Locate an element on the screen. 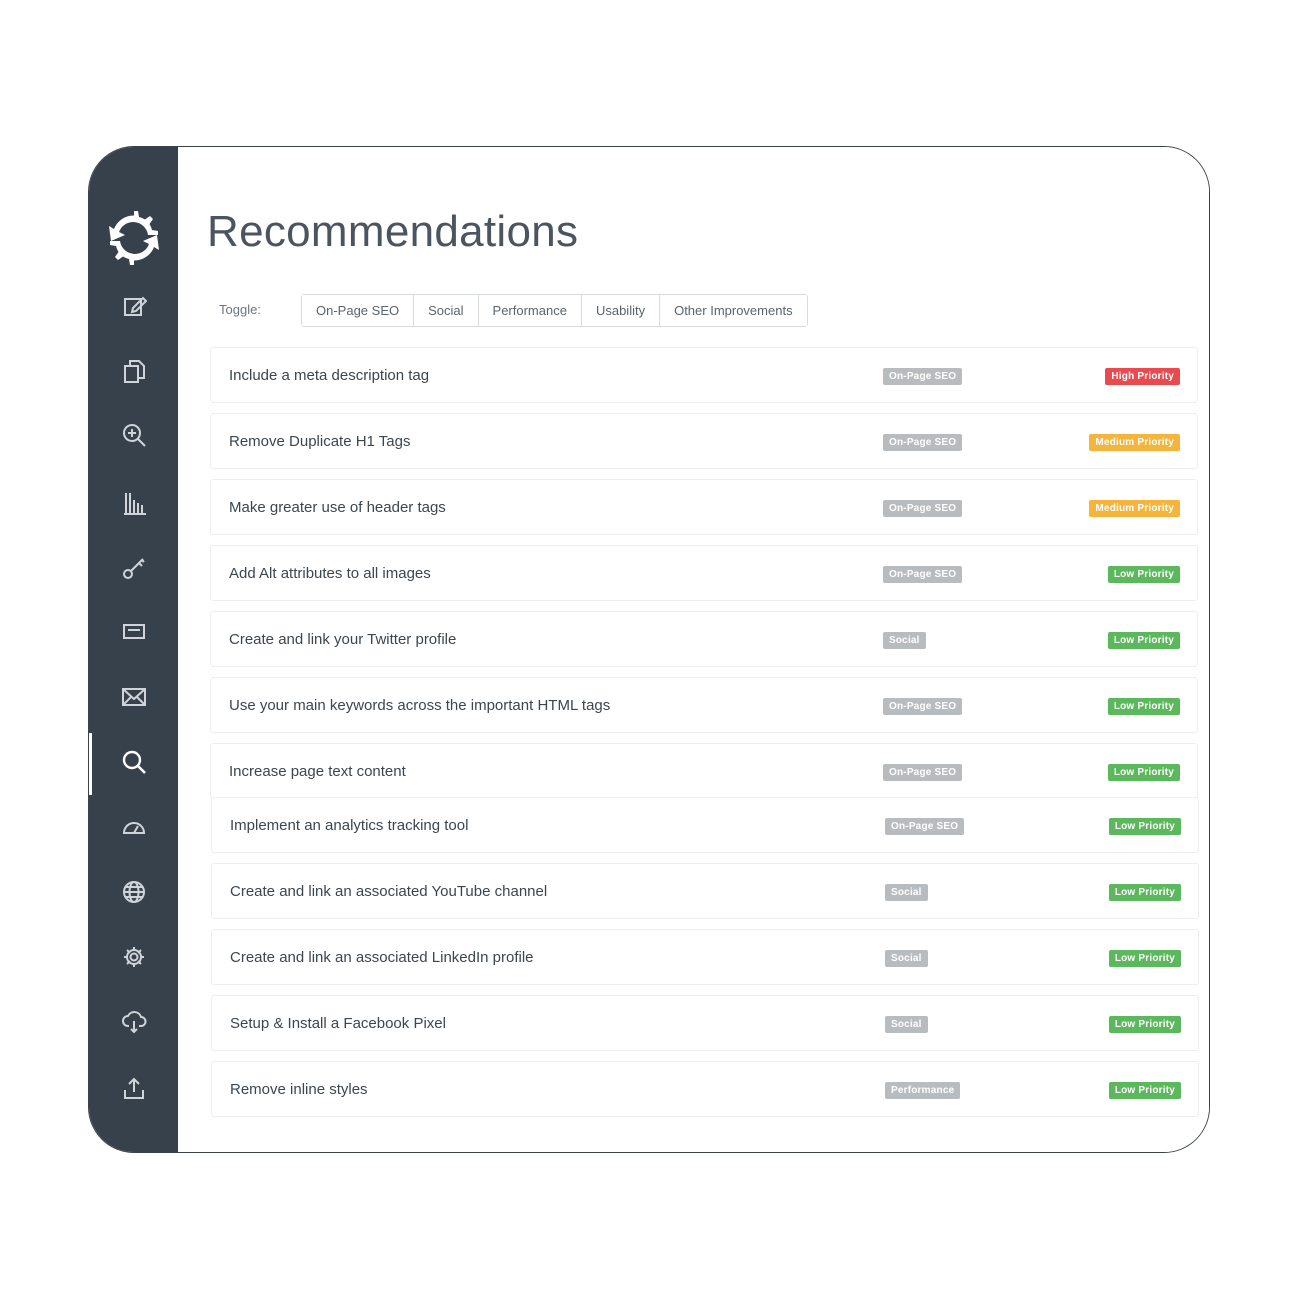  toggle-other-improvements: Other Improvements is located at coordinates (733, 310).